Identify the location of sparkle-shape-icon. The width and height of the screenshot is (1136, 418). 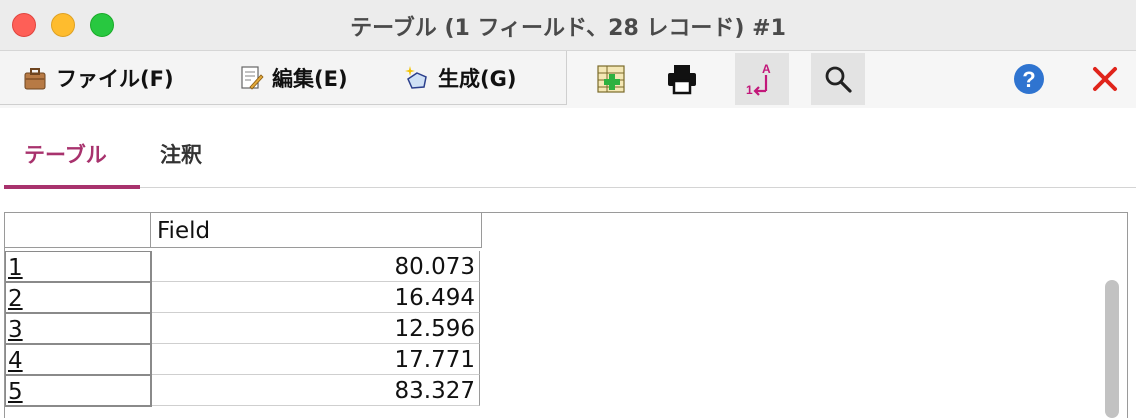
(417, 78).